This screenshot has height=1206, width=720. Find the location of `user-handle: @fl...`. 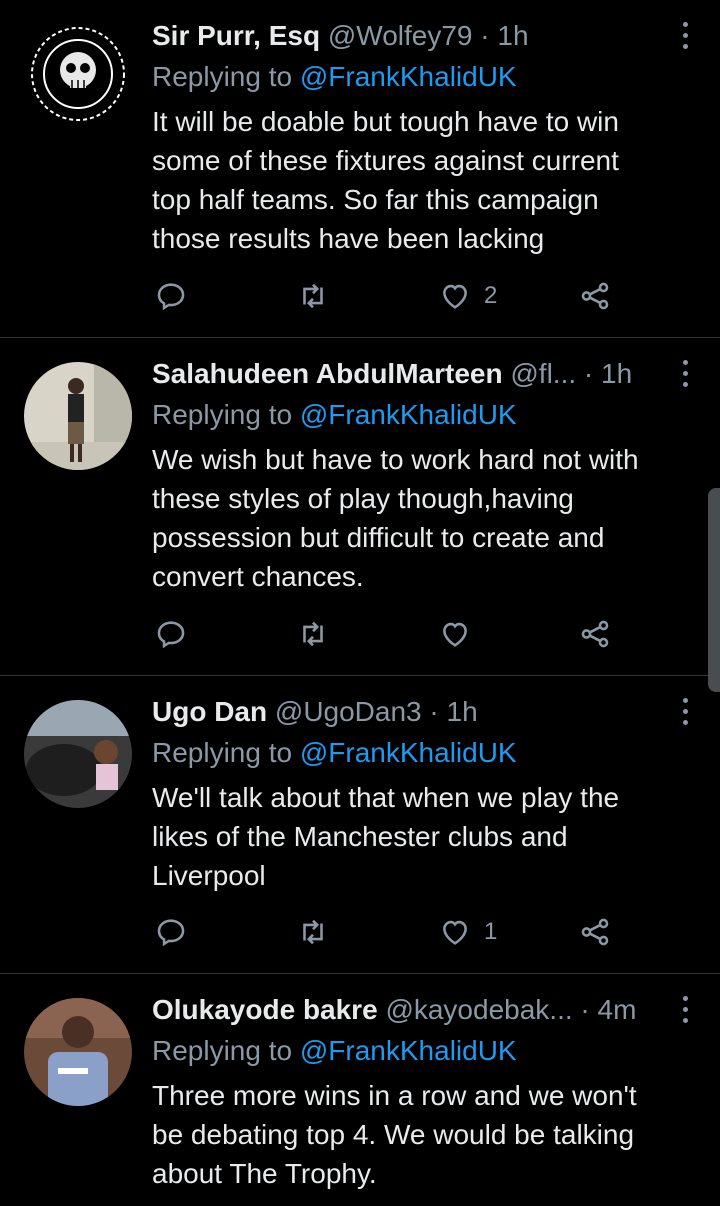

user-handle: @fl... is located at coordinates (543, 373).